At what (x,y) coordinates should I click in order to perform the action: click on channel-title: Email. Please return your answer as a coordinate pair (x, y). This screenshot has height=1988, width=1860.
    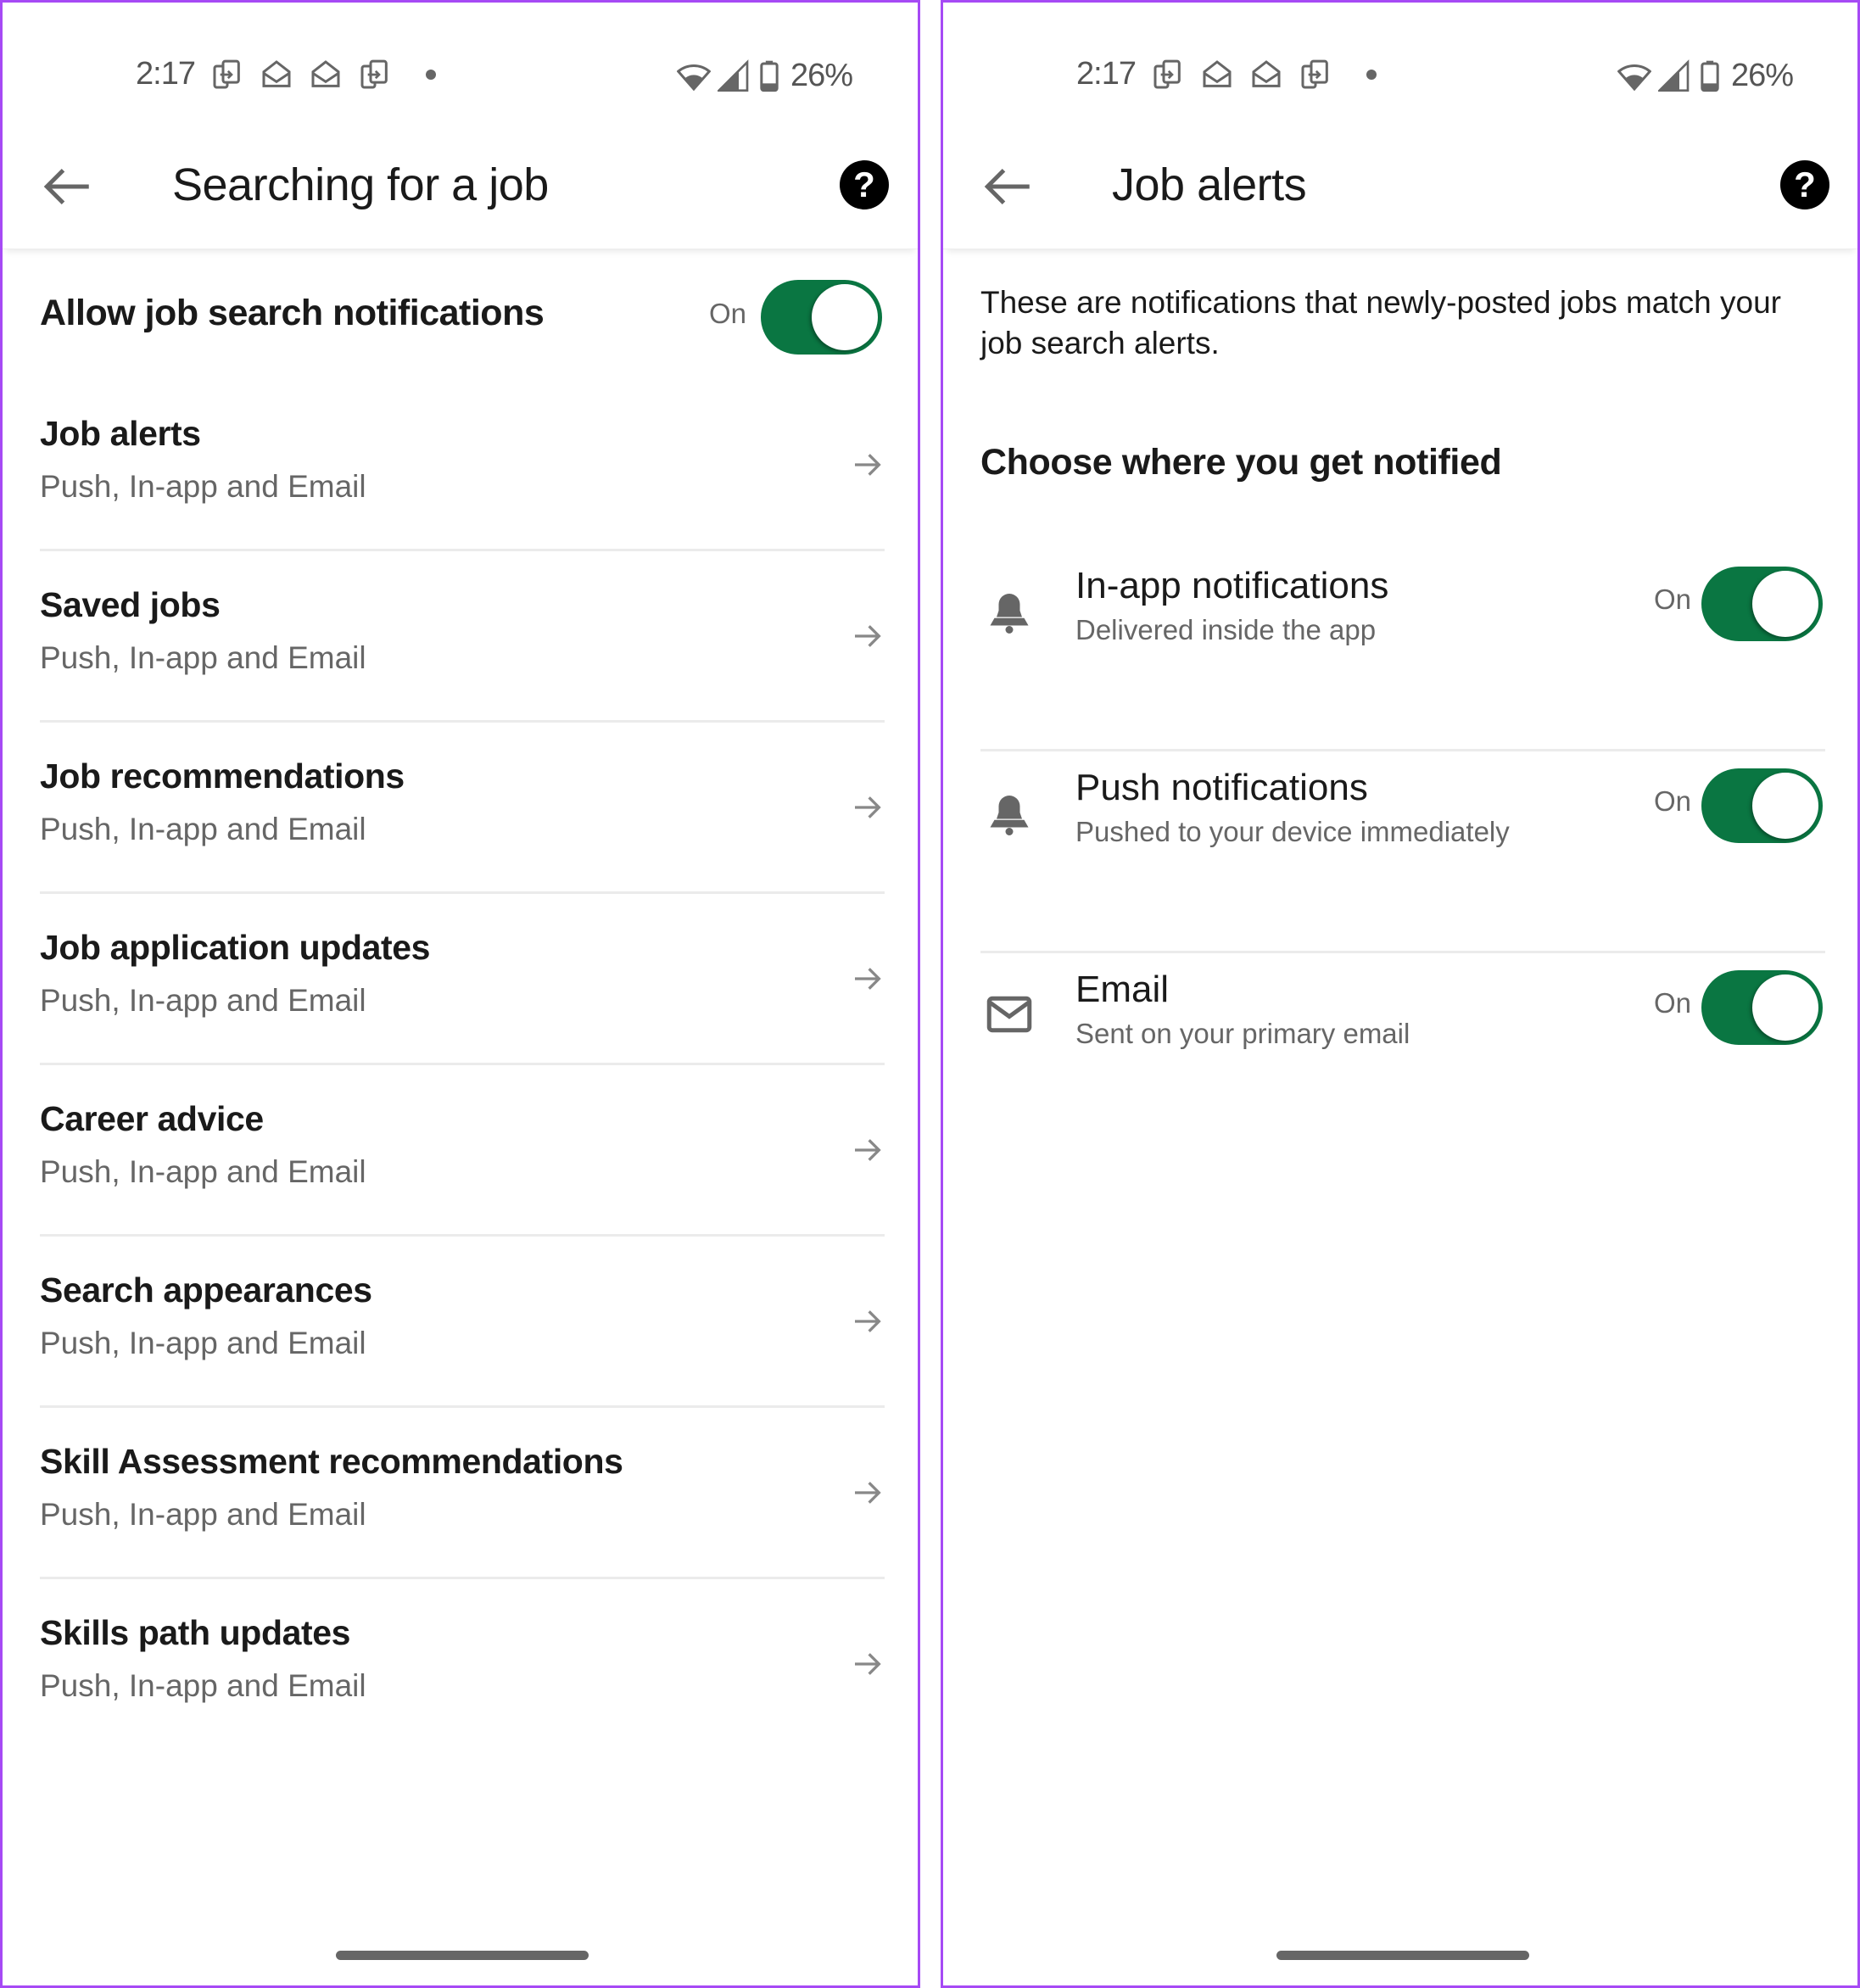
    Looking at the image, I should click on (1122, 989).